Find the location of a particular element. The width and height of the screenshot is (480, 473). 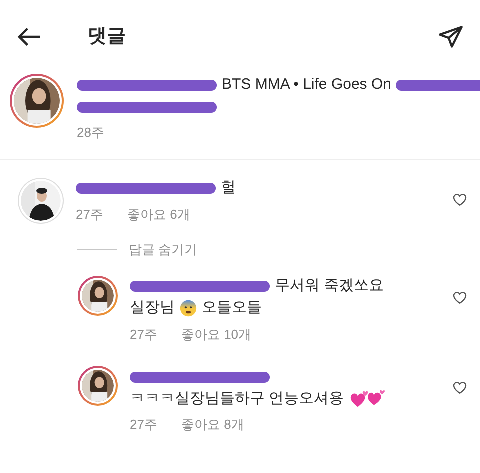

likes-count: 좋아요 6개 is located at coordinates (158, 214).